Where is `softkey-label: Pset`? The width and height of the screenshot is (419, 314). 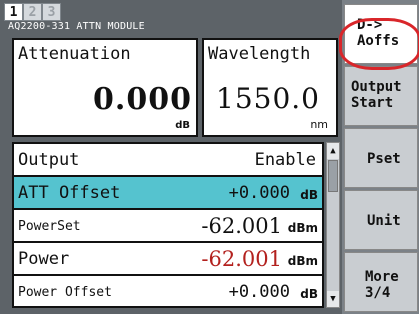 softkey-label: Pset is located at coordinates (384, 159).